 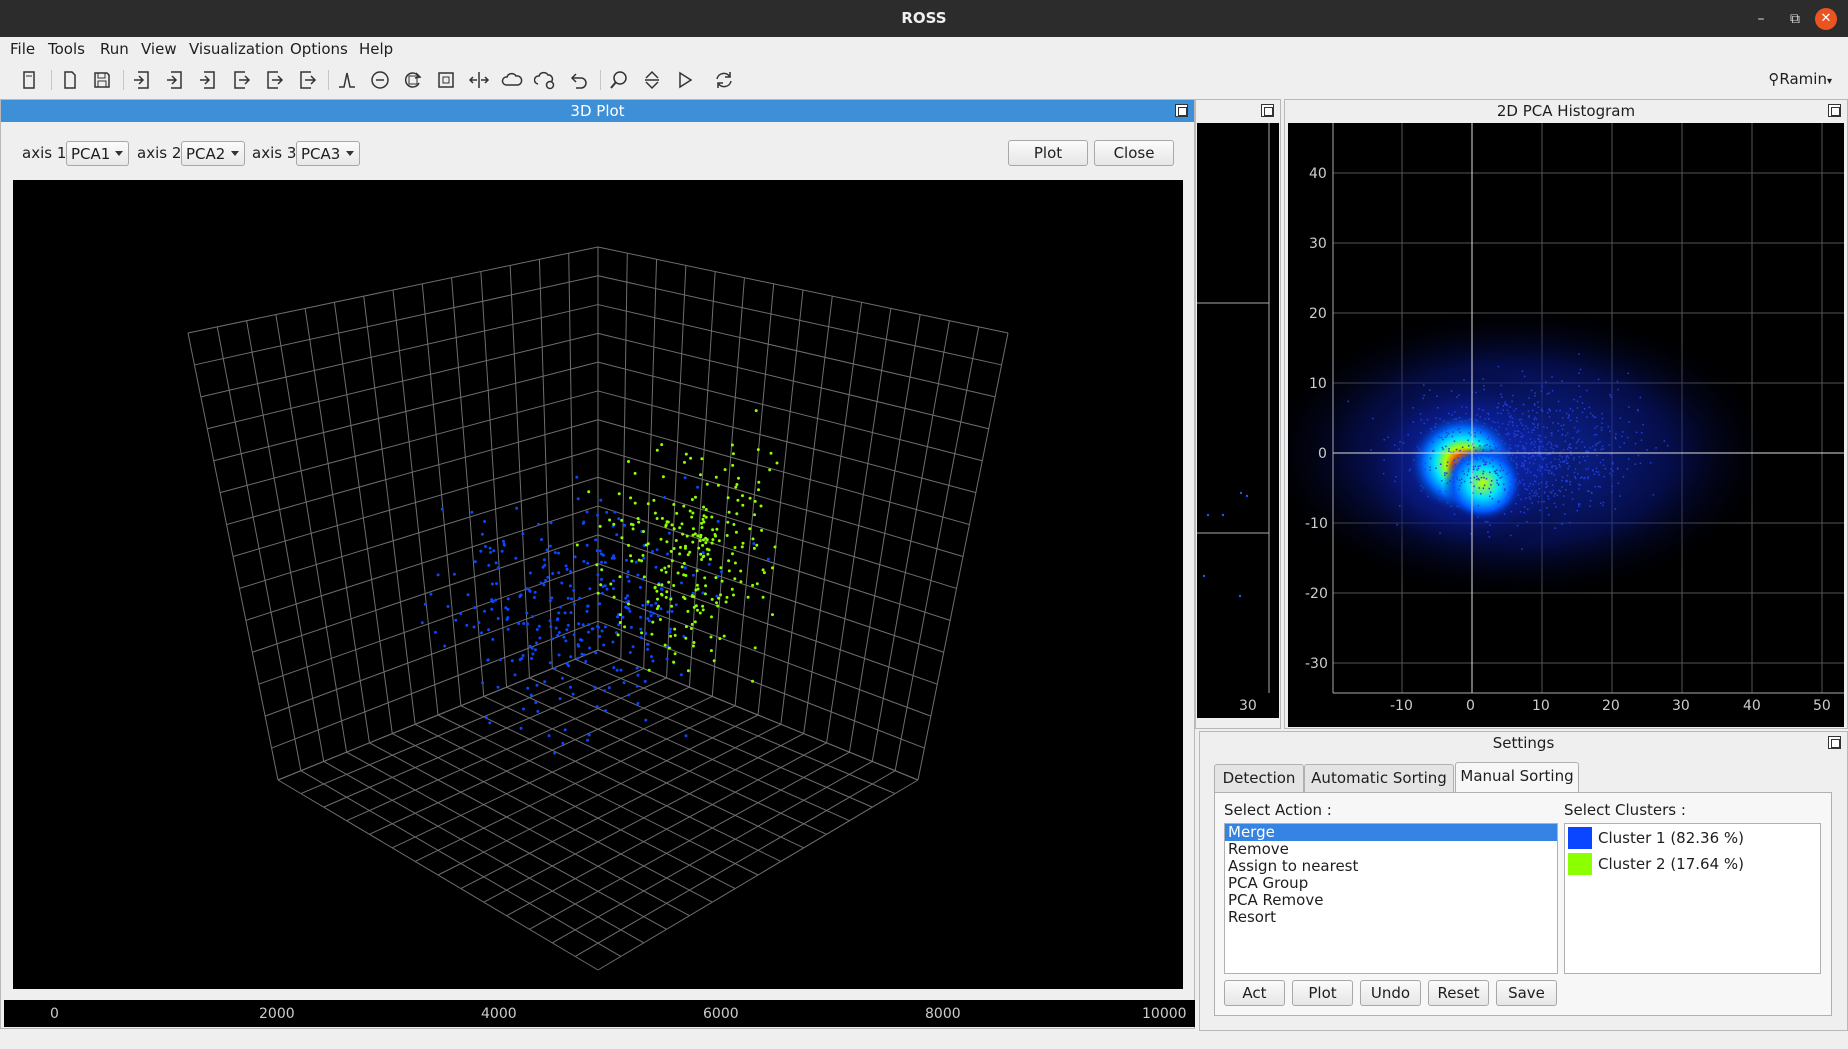 What do you see at coordinates (1048, 153) in the screenshot?
I see `plot3d-plot-button: Plot` at bounding box center [1048, 153].